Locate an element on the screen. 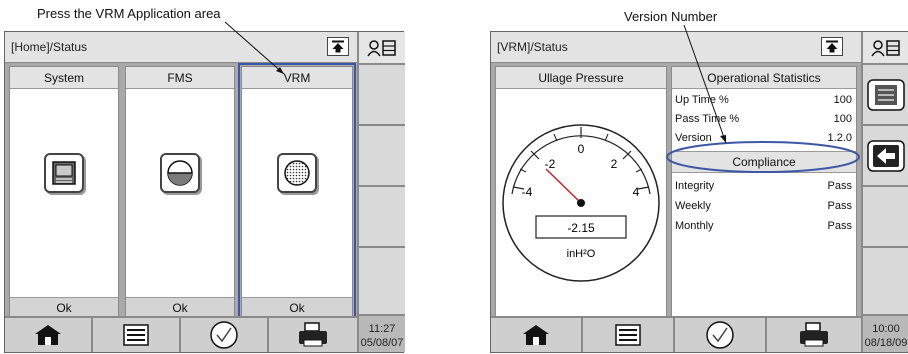 Image resolution: width=908 pixels, height=354 pixels. callout-vrm-area: Press the VRM Application area is located at coordinates (129, 13).